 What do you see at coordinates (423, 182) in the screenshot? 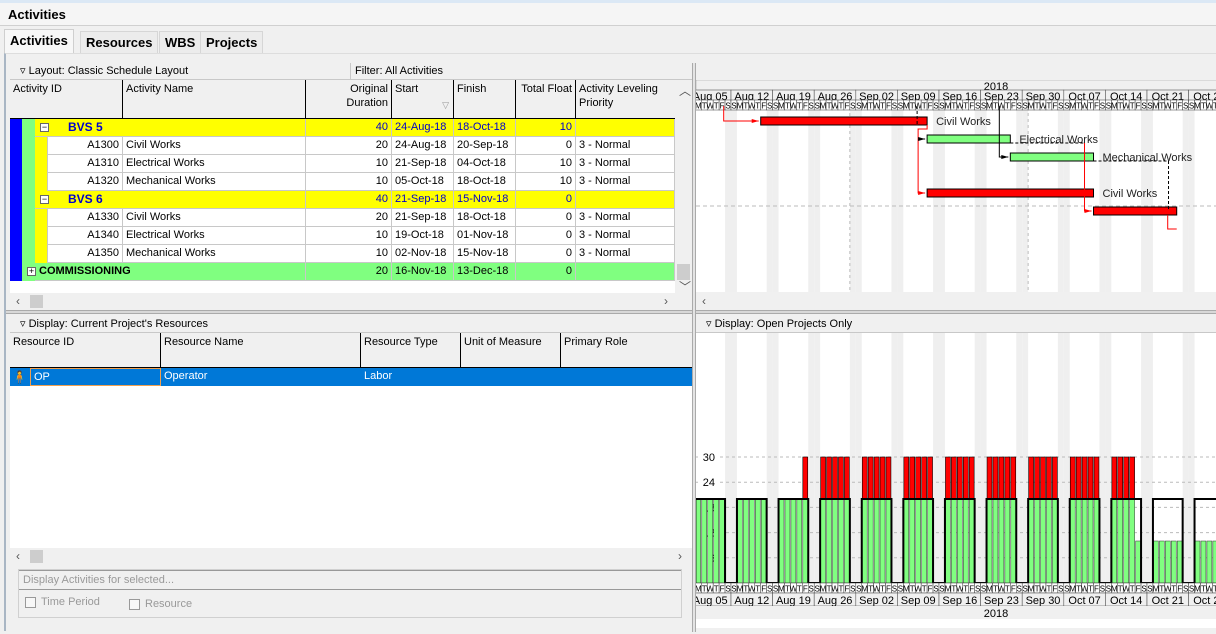
I see `start-cell: 05-Oct-18` at bounding box center [423, 182].